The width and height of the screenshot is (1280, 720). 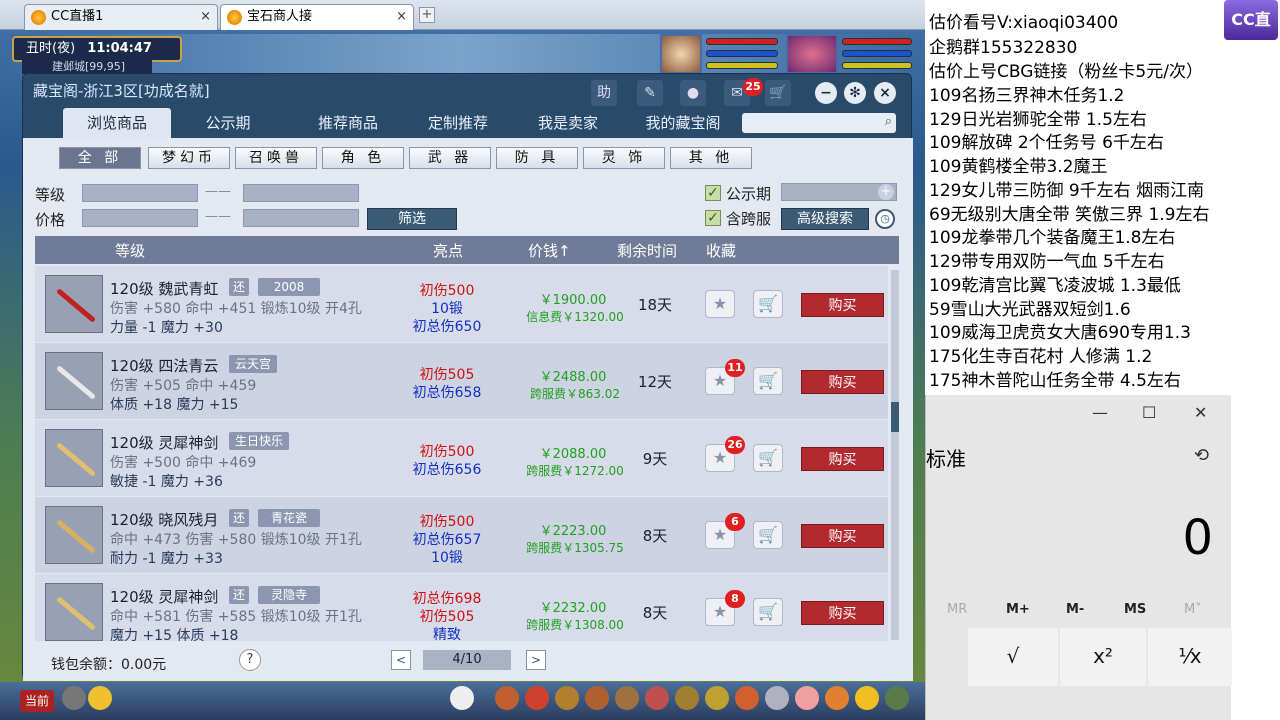 I want to click on cross-server-checkbox: ✓, so click(x=713, y=218).